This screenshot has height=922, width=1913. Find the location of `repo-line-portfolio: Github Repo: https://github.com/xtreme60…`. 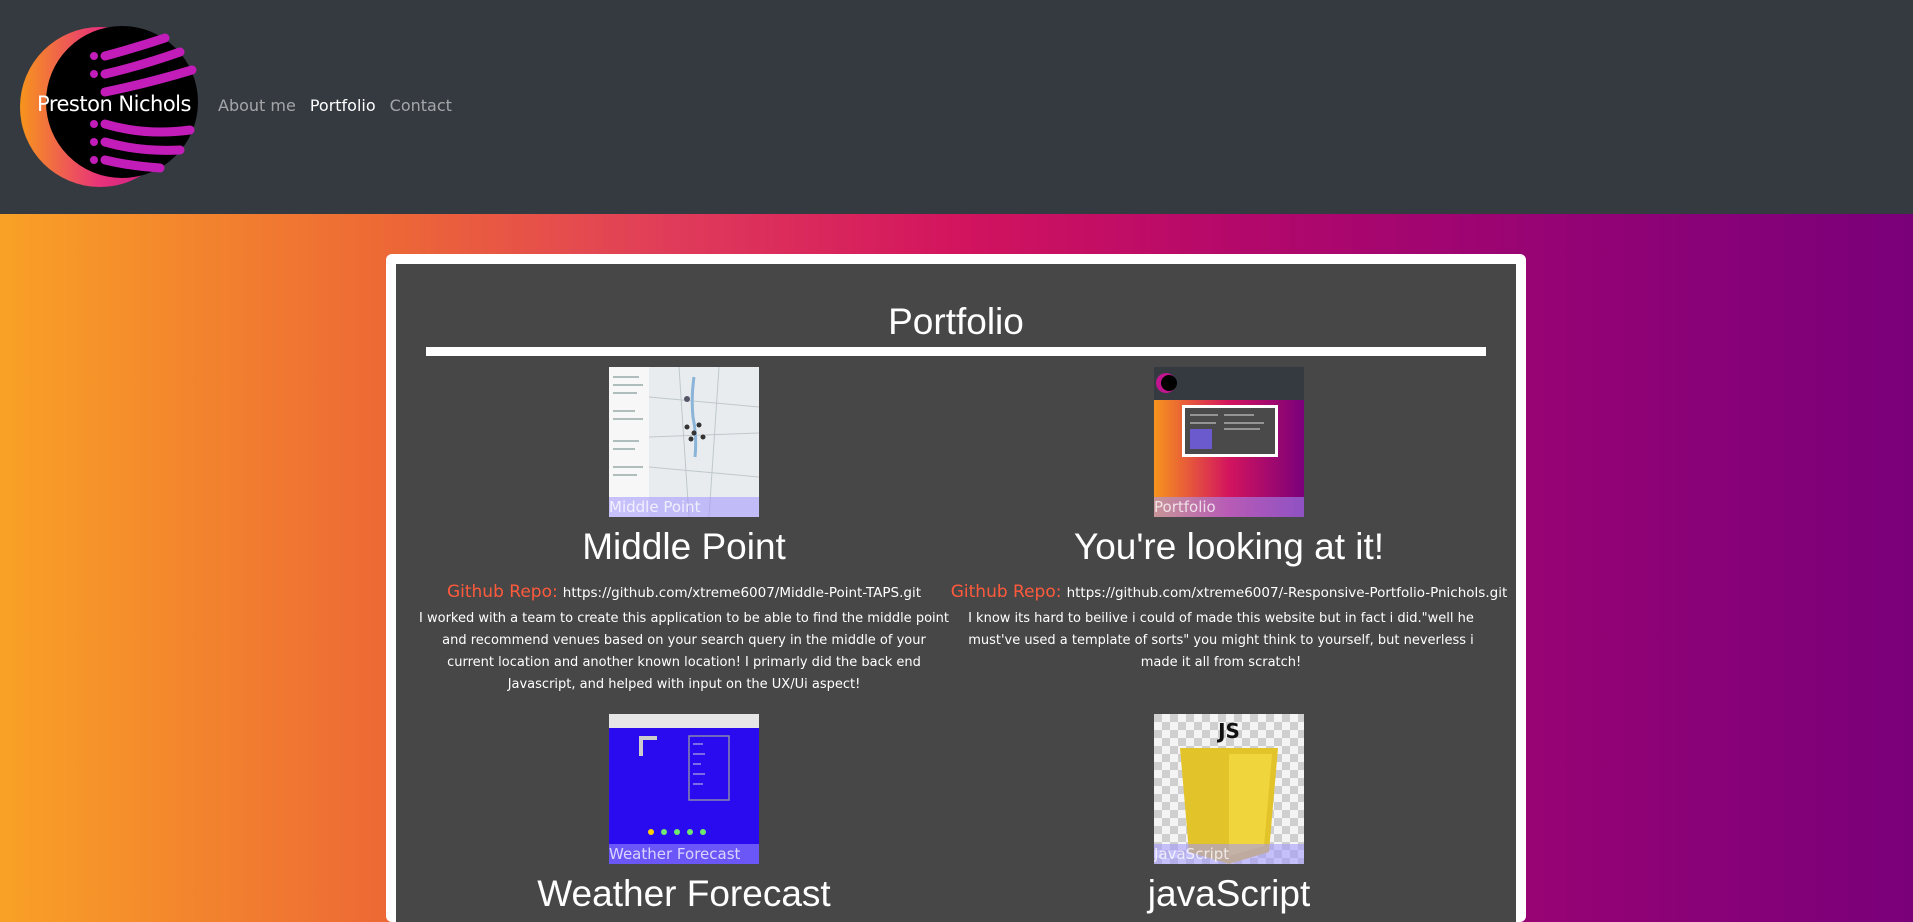

repo-line-portfolio: Github Repo: https://github.com/xtreme60… is located at coordinates (1229, 592).